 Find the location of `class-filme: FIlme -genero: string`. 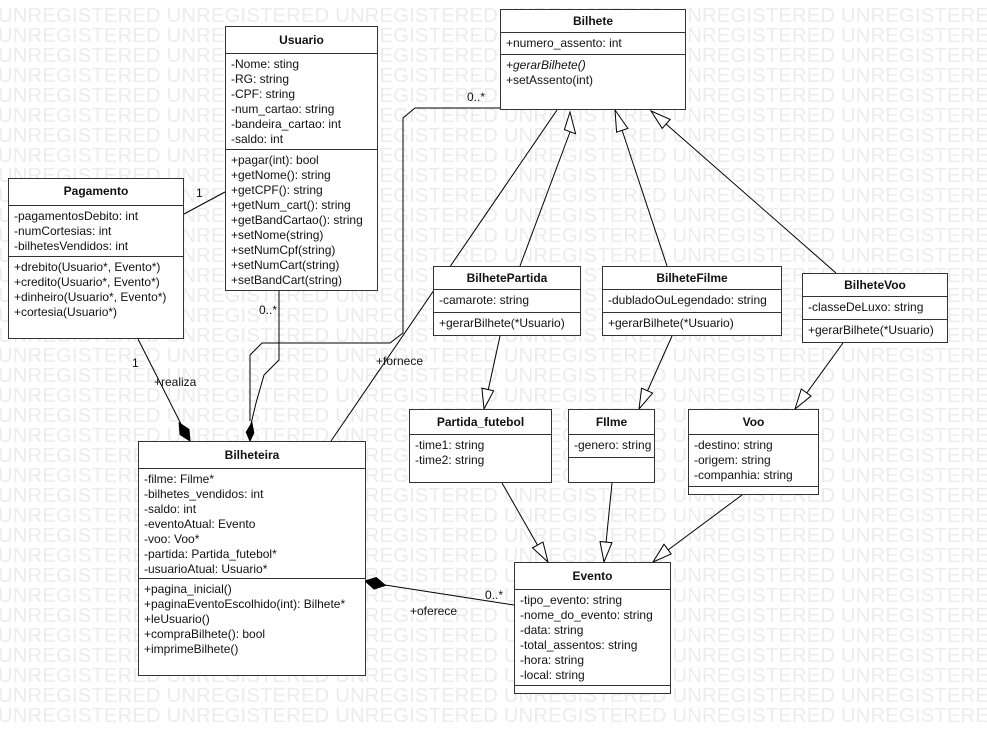

class-filme: FIlme -genero: string is located at coordinates (611, 446).